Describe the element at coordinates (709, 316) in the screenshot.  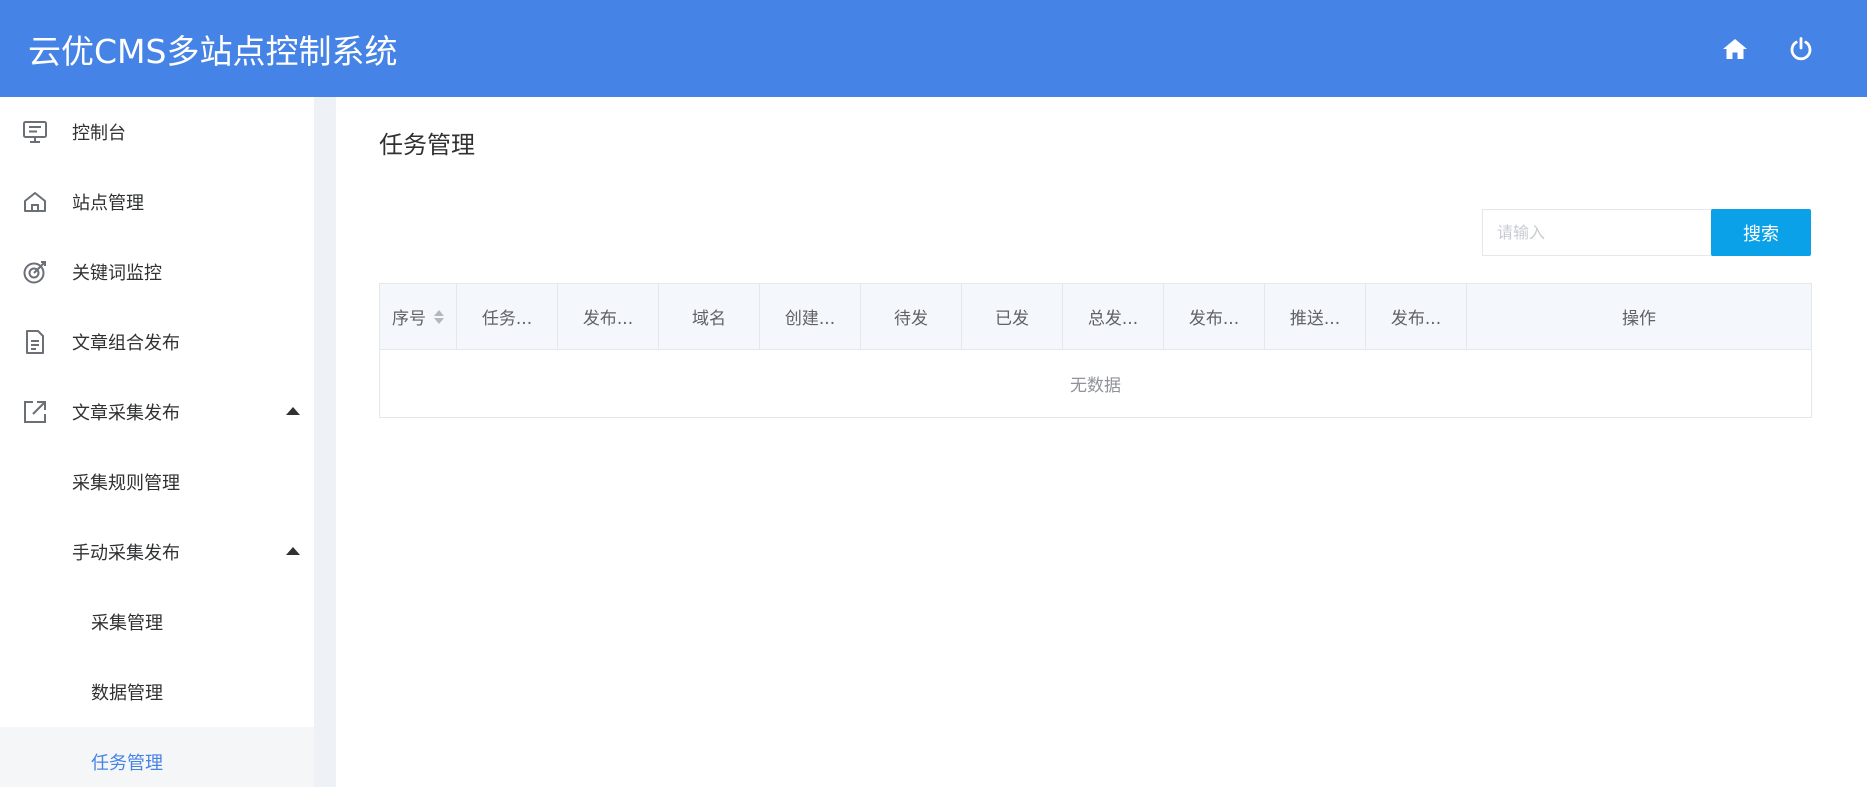
I see `column-header-domain: 域名` at that location.